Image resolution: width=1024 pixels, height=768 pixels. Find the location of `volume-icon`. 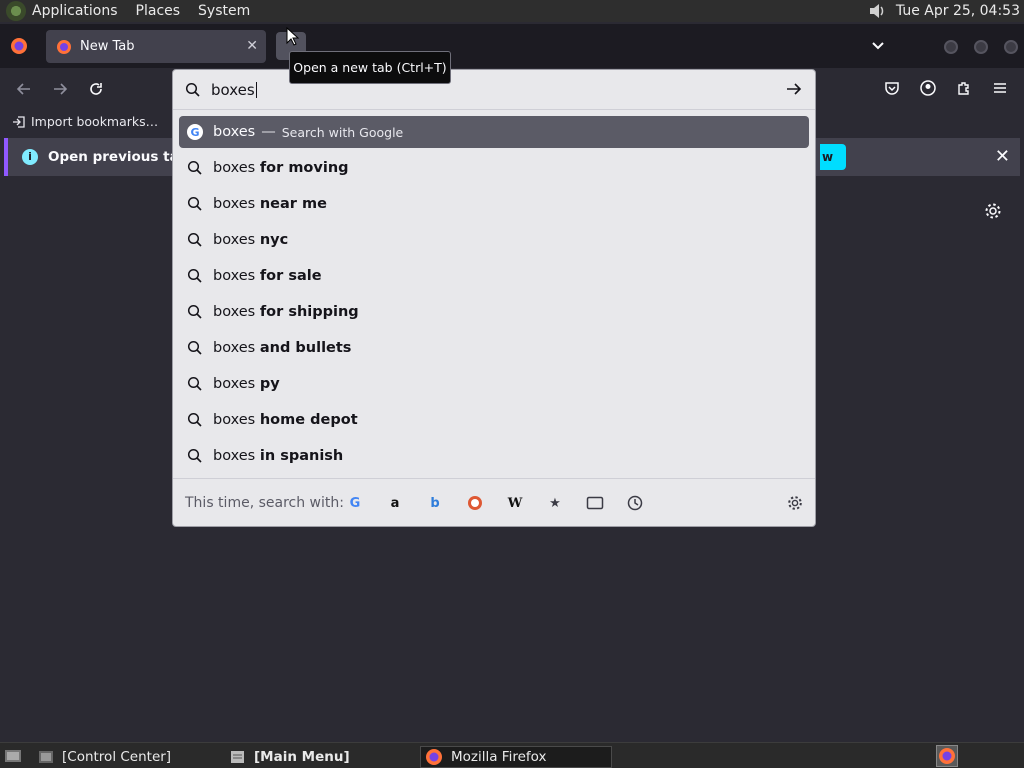

volume-icon is located at coordinates (878, 11).